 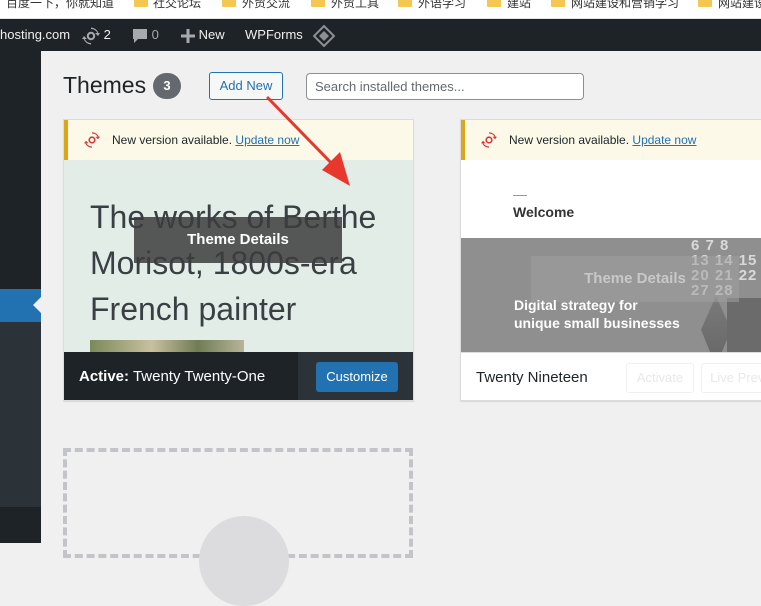 What do you see at coordinates (211, 34) in the screenshot?
I see `new-label: New` at bounding box center [211, 34].